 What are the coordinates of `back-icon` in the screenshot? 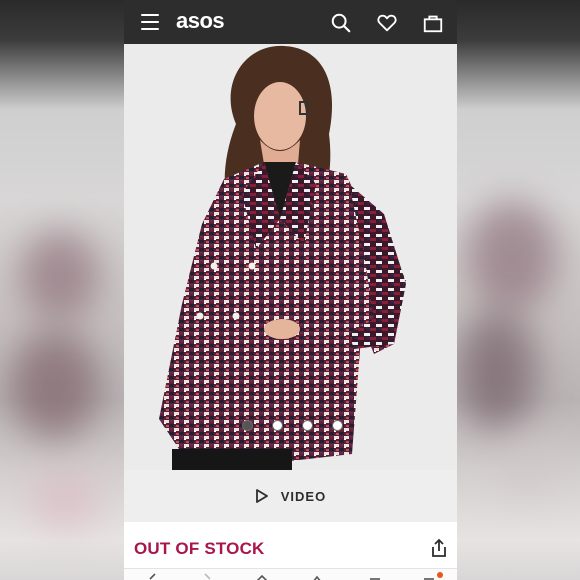 It's located at (153, 576).